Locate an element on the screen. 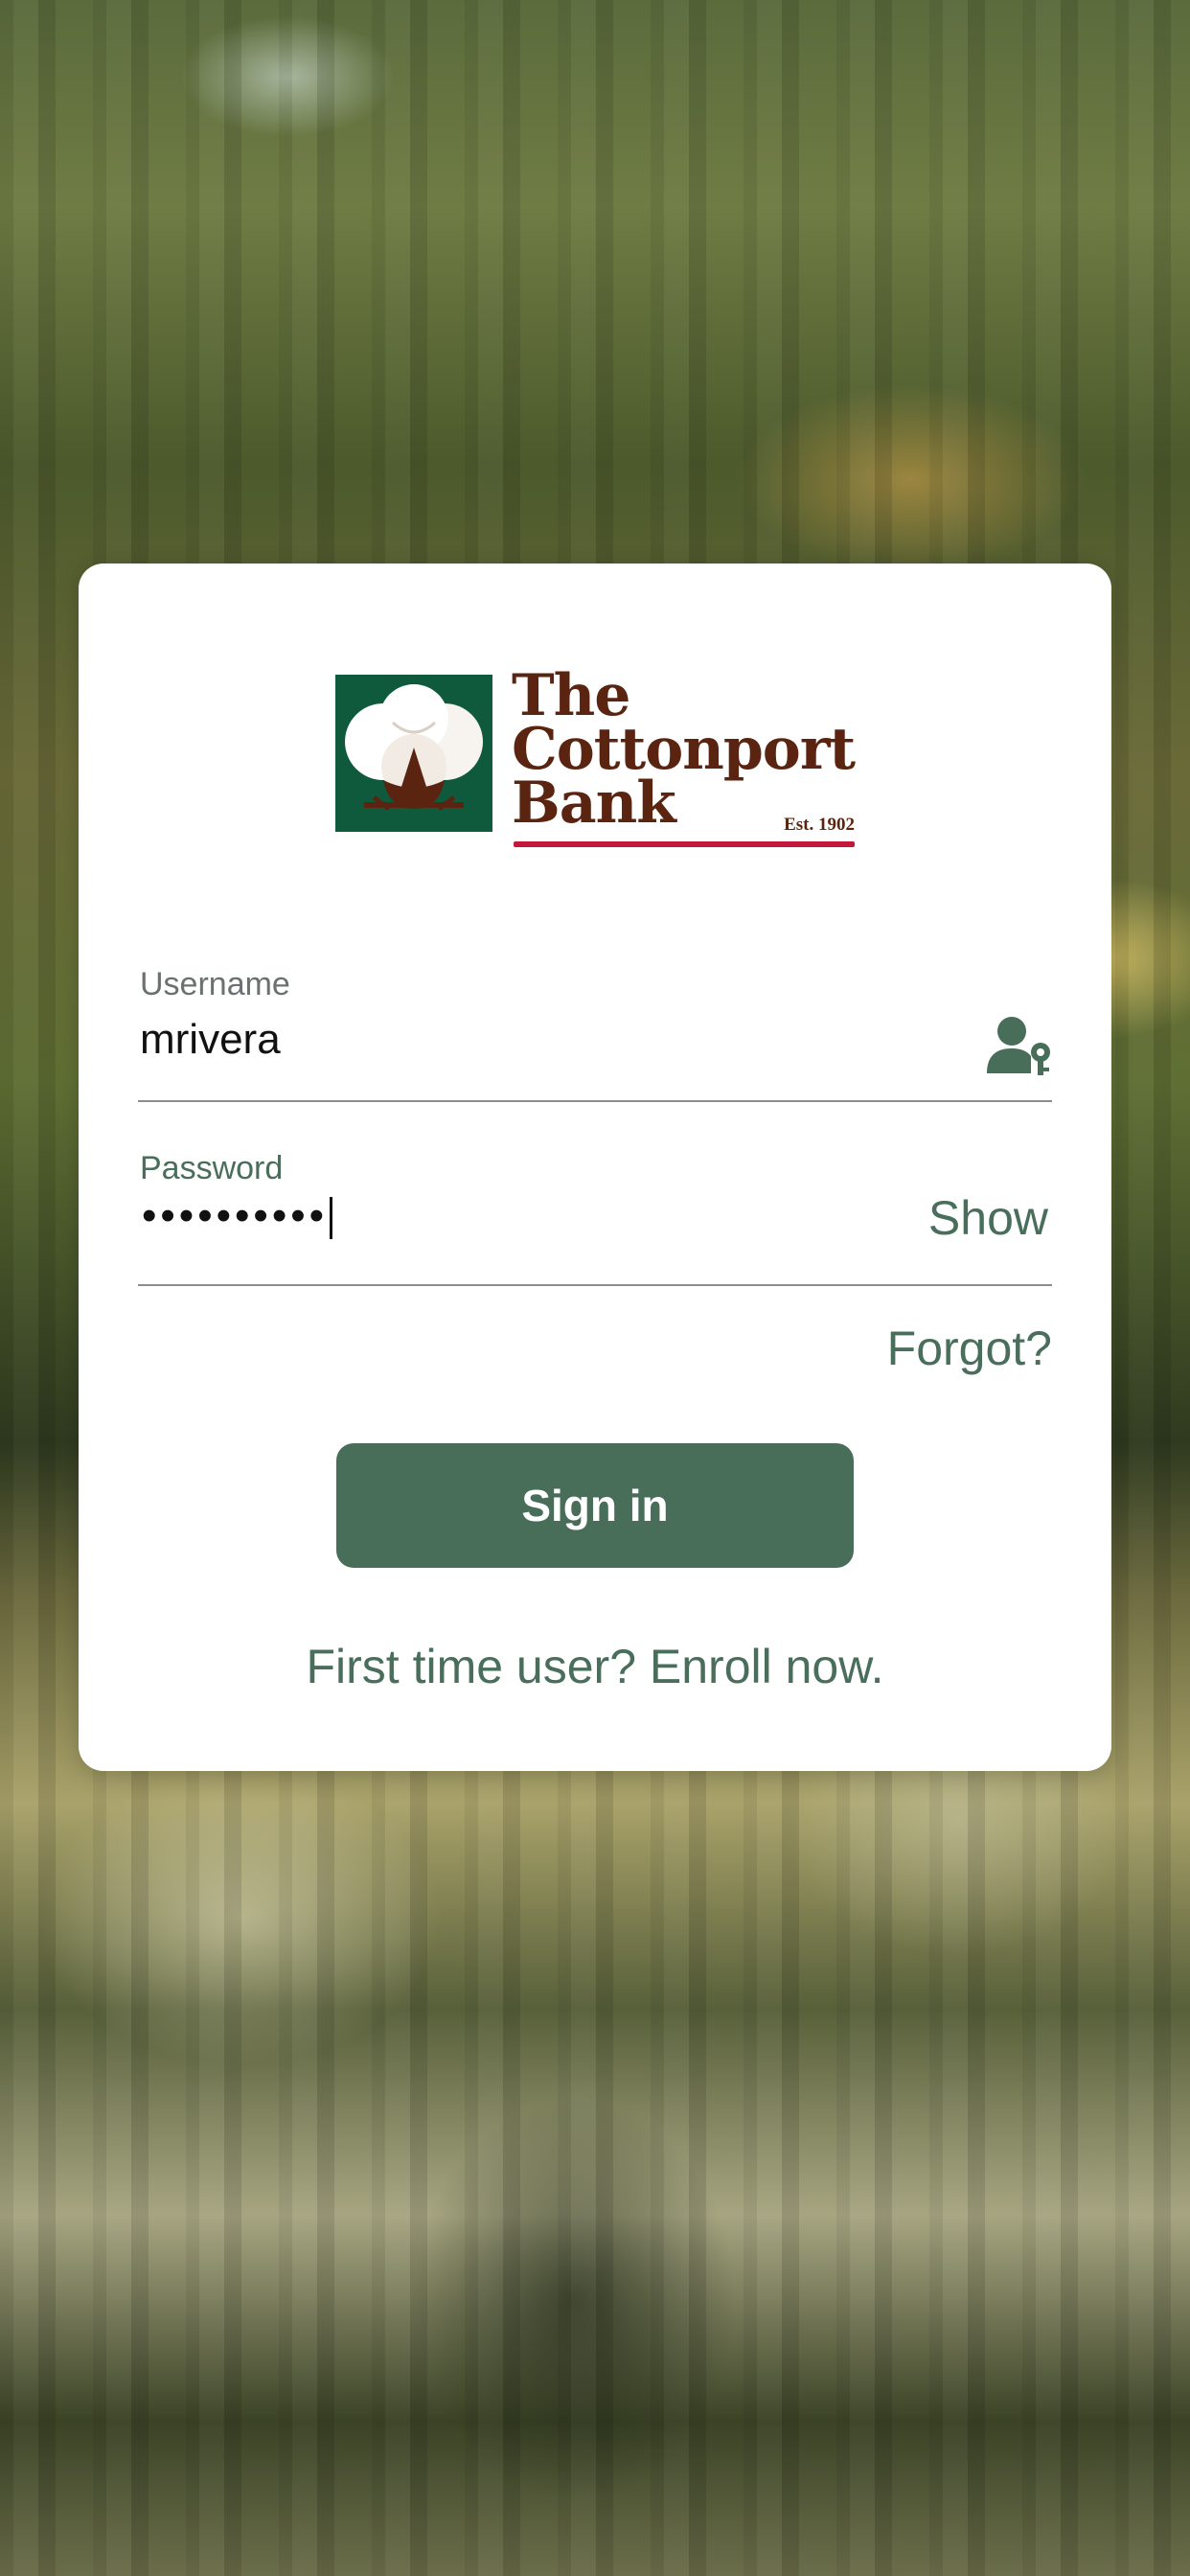 The width and height of the screenshot is (1190, 2576). logo-emblem is located at coordinates (413, 753).